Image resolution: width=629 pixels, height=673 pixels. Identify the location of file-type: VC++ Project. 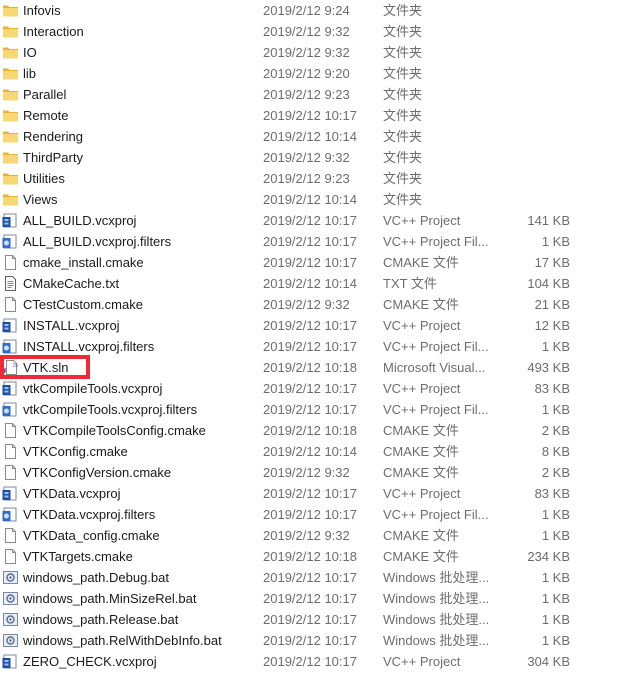
(422, 661).